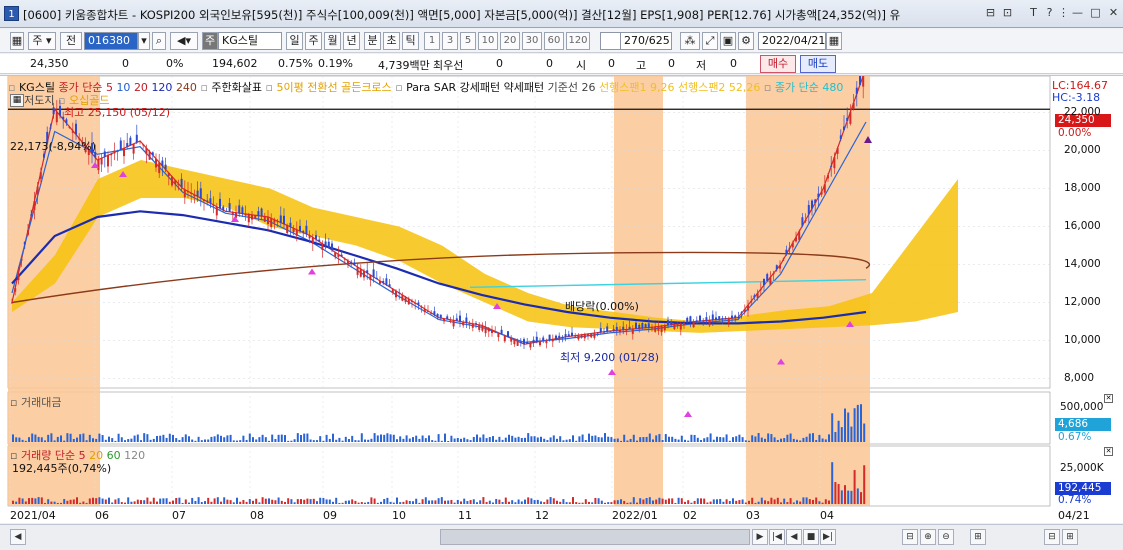 This screenshot has width=1123, height=550. What do you see at coordinates (468, 41) in the screenshot?
I see `interval-5: 5` at bounding box center [468, 41].